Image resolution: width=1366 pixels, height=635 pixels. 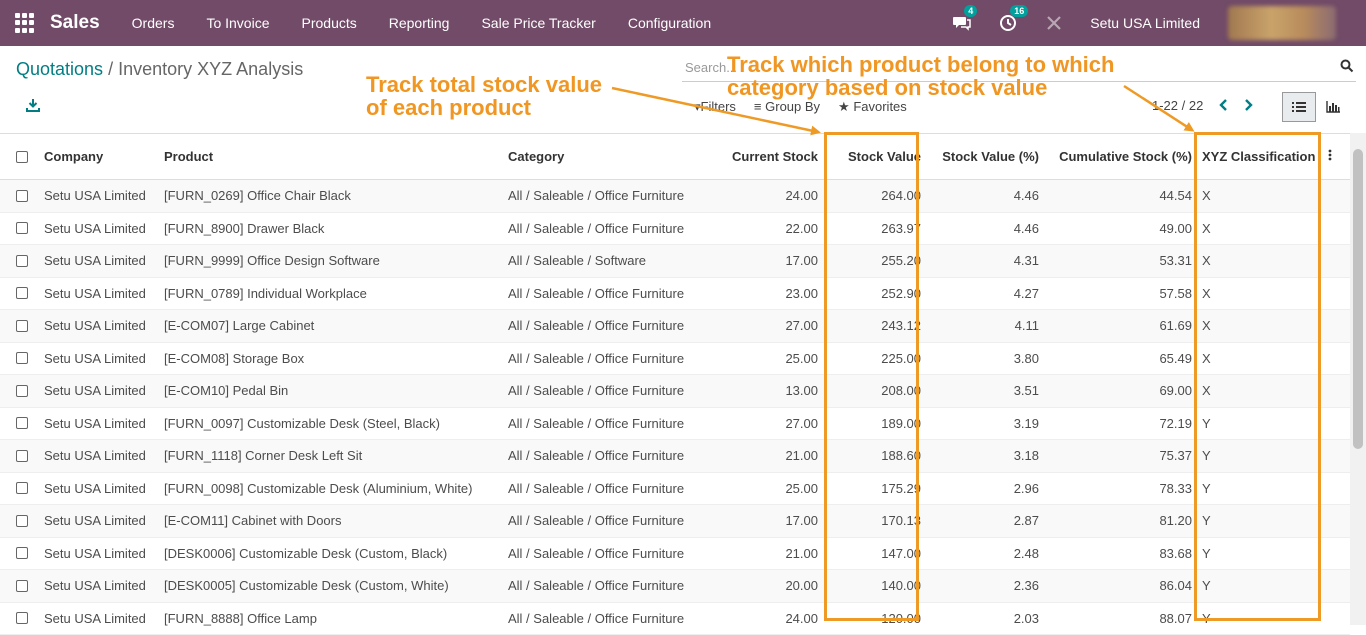 I want to click on favorites-button: ★ Favorites, so click(x=872, y=107).